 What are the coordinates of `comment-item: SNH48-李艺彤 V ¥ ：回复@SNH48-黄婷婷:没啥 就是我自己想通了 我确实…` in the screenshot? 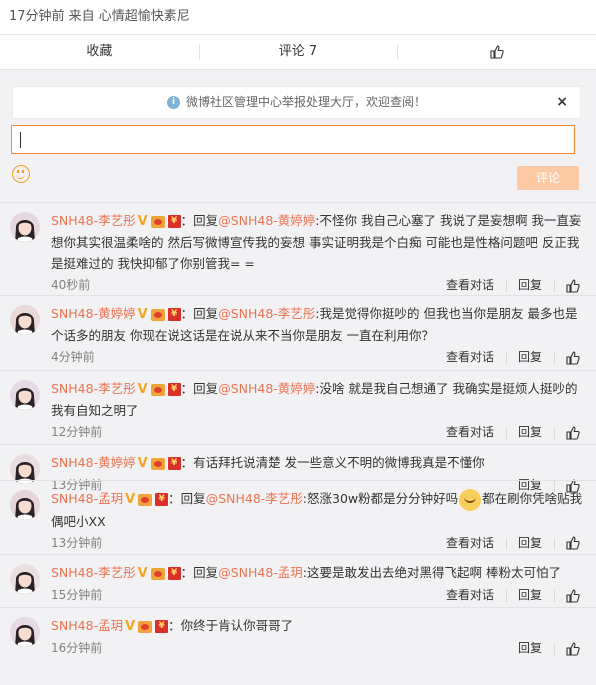 It's located at (298, 407).